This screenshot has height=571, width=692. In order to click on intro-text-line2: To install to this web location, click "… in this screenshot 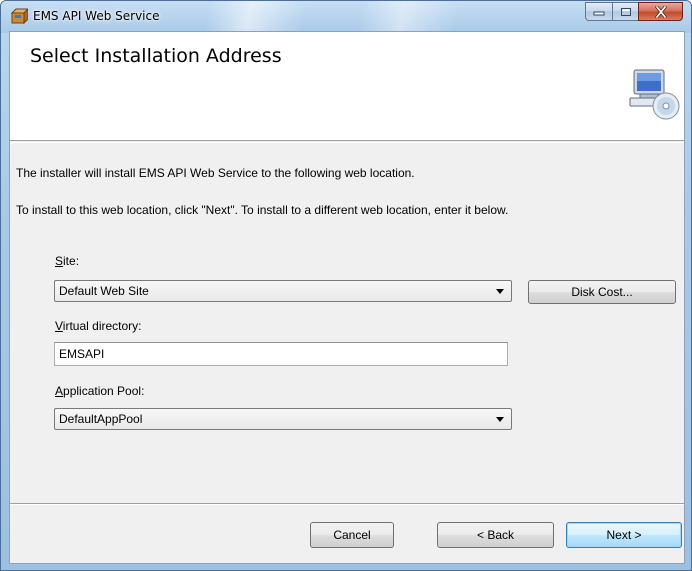, I will do `click(262, 210)`.